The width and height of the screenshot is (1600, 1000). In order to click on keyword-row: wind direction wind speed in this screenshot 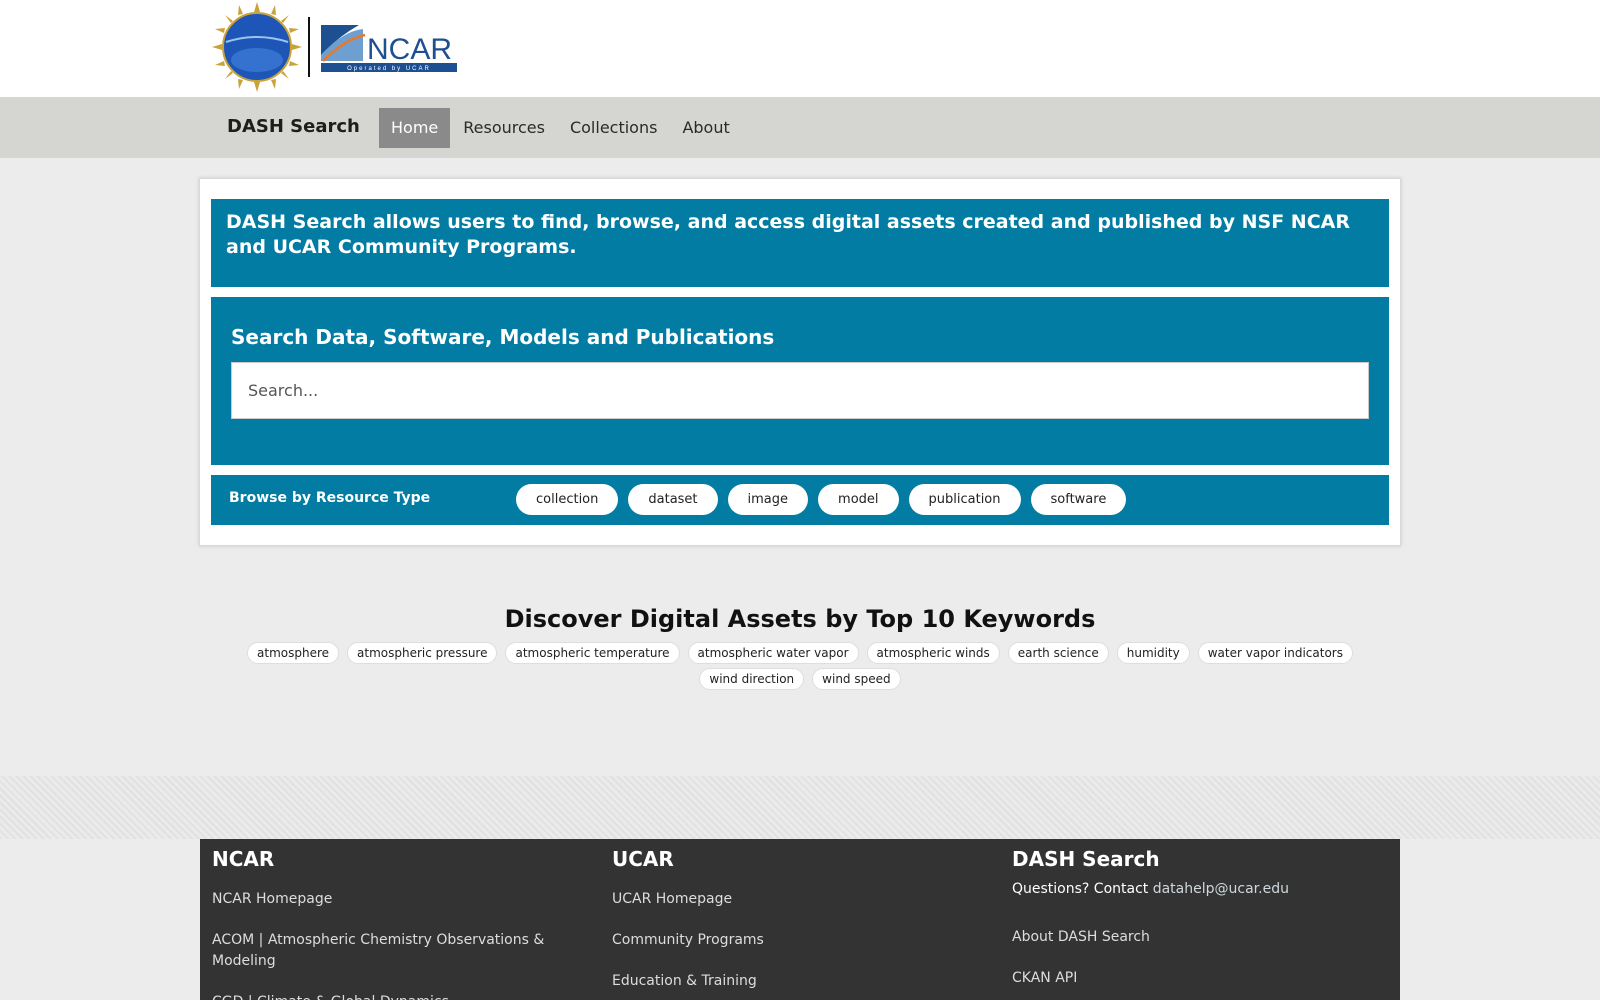, I will do `click(800, 679)`.